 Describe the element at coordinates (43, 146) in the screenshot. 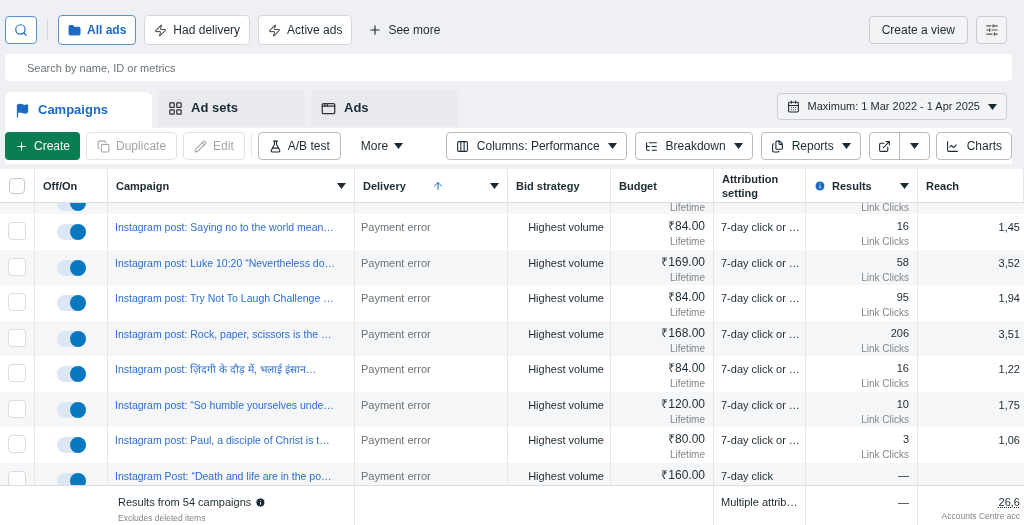

I see `action-button: Create` at that location.